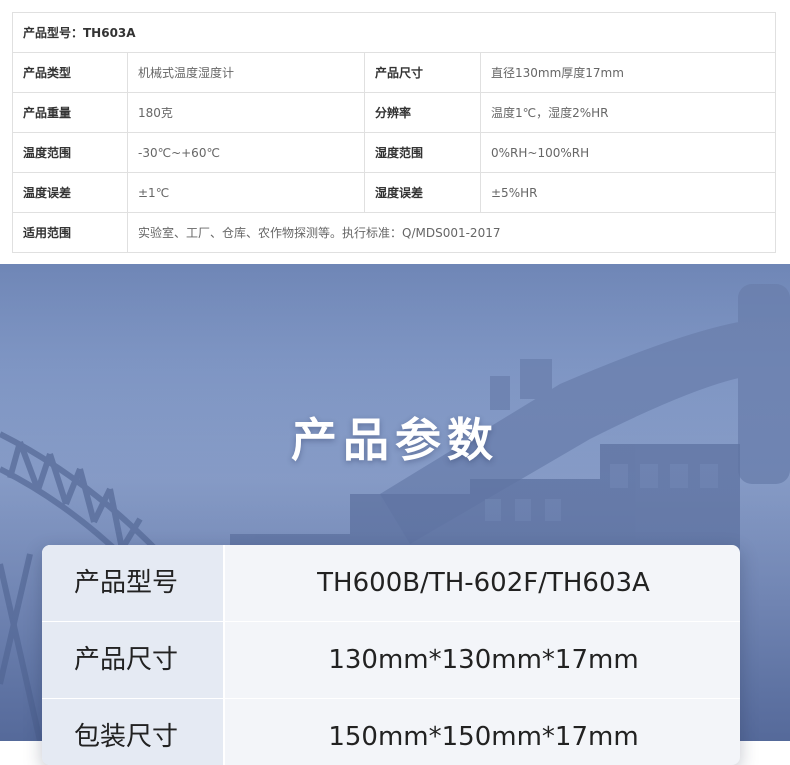 Image resolution: width=790 pixels, height=765 pixels. What do you see at coordinates (628, 72) in the screenshot?
I see `spec-value: 直径130mm厚度17mm` at bounding box center [628, 72].